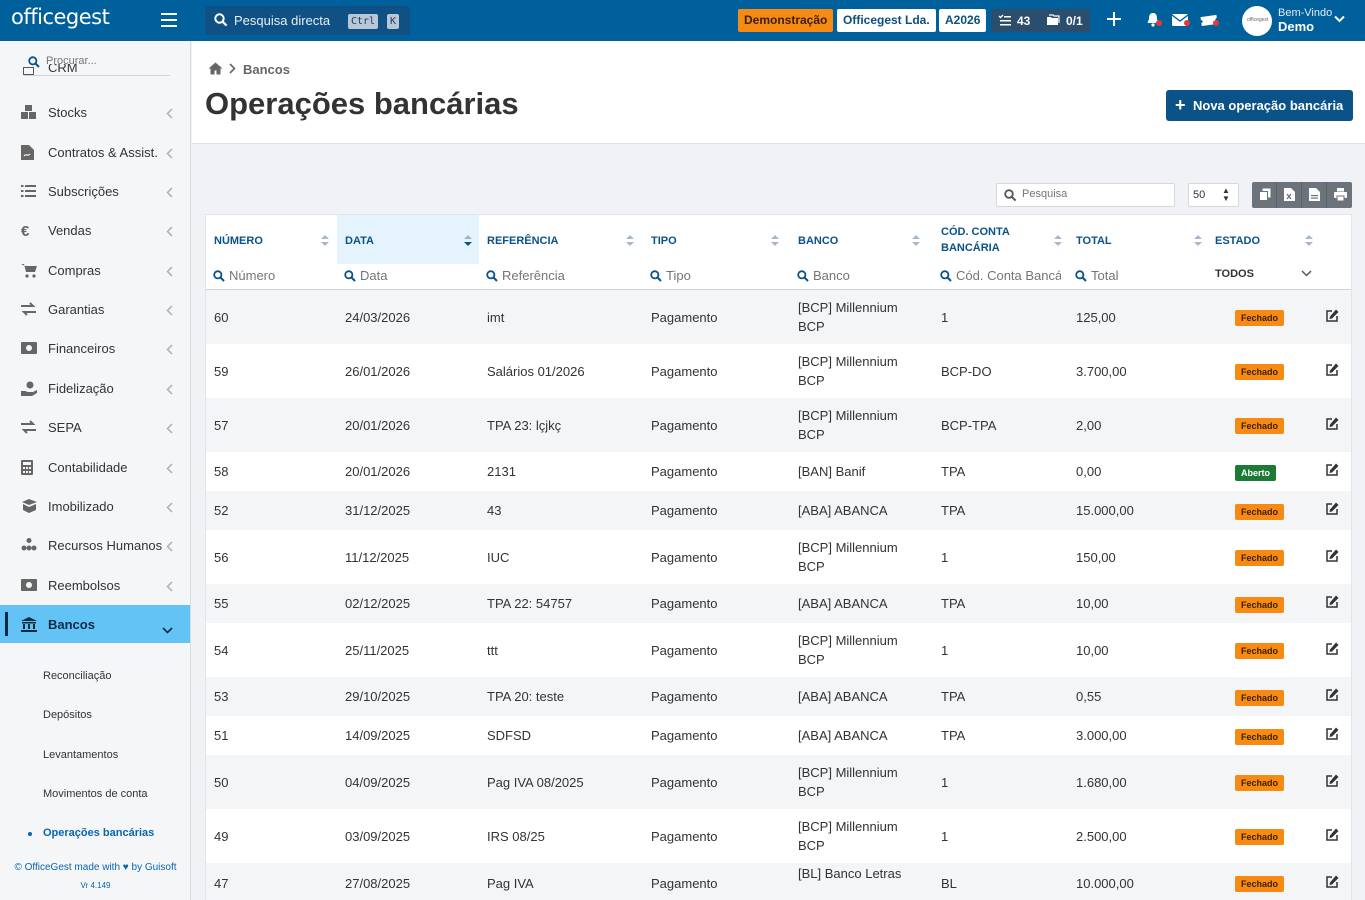  Describe the element at coordinates (1339, 195) in the screenshot. I see `print-button` at that location.